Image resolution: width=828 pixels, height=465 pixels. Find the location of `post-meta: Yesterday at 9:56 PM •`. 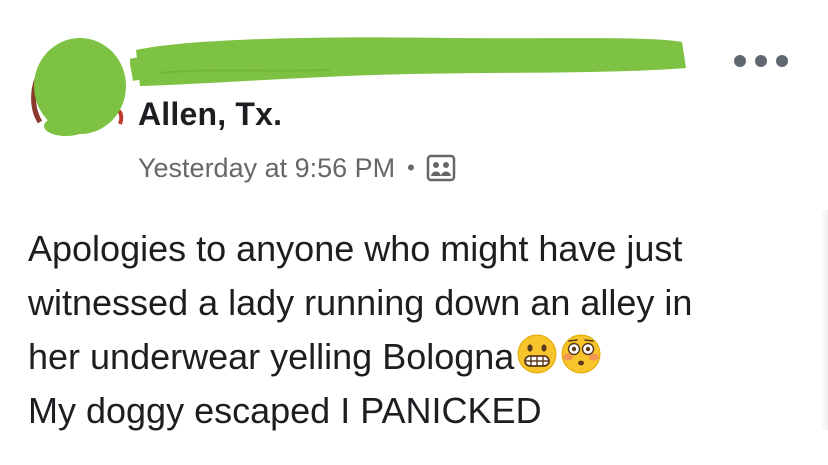

post-meta: Yesterday at 9:56 PM • is located at coordinates (297, 168).